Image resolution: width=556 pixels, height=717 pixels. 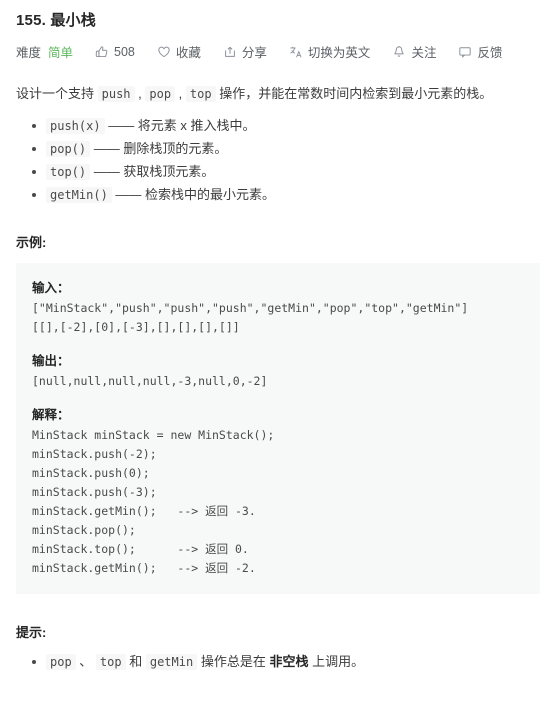 What do you see at coordinates (152, 171) in the screenshot?
I see `op-text: —— 获取栈顶元素。` at bounding box center [152, 171].